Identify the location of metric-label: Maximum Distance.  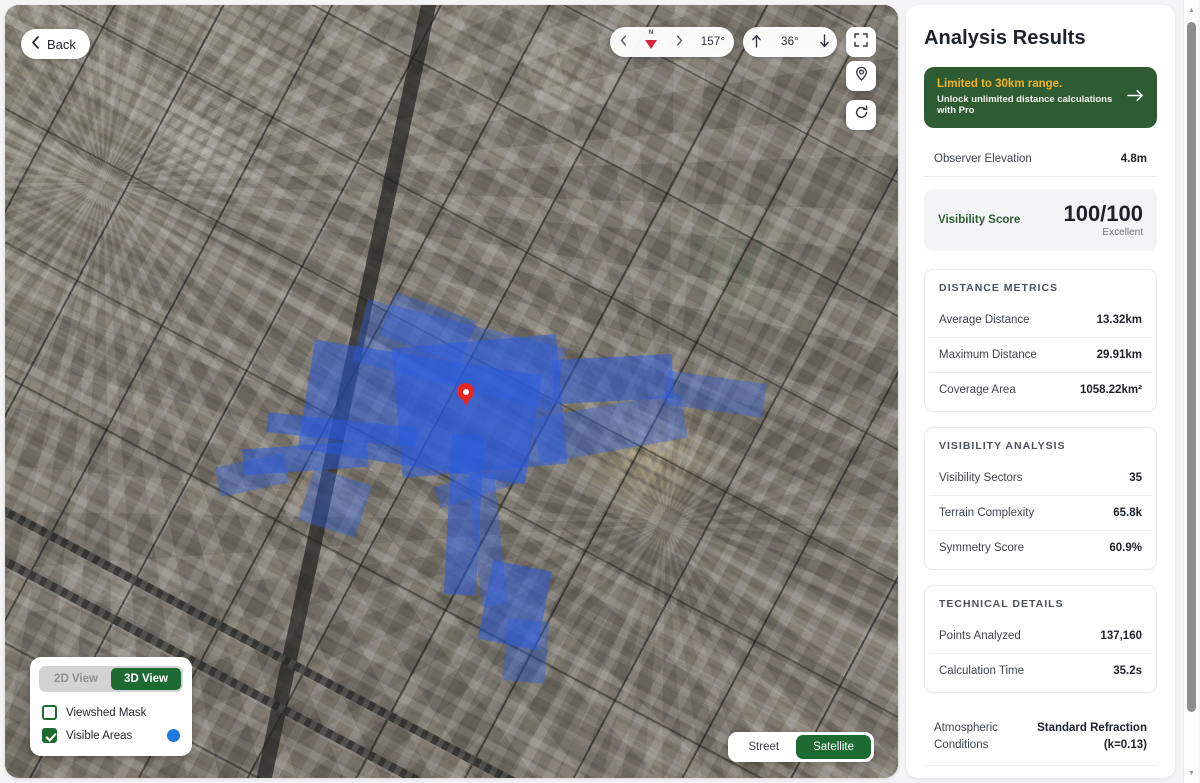
(988, 354).